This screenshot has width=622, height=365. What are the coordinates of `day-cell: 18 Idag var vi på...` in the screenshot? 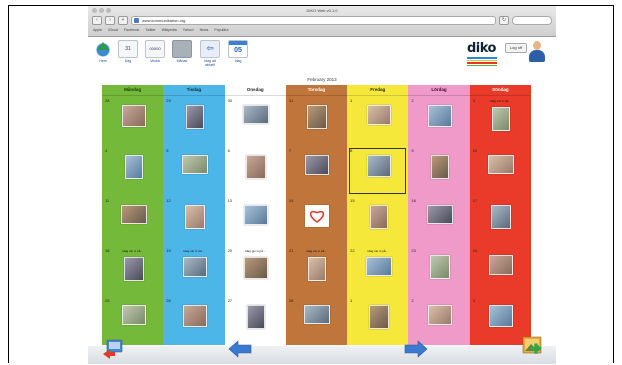 It's located at (132, 271).